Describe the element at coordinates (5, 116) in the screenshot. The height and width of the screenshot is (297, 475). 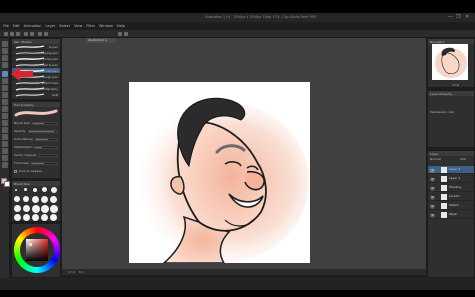
I see `fill-tool-icon` at that location.